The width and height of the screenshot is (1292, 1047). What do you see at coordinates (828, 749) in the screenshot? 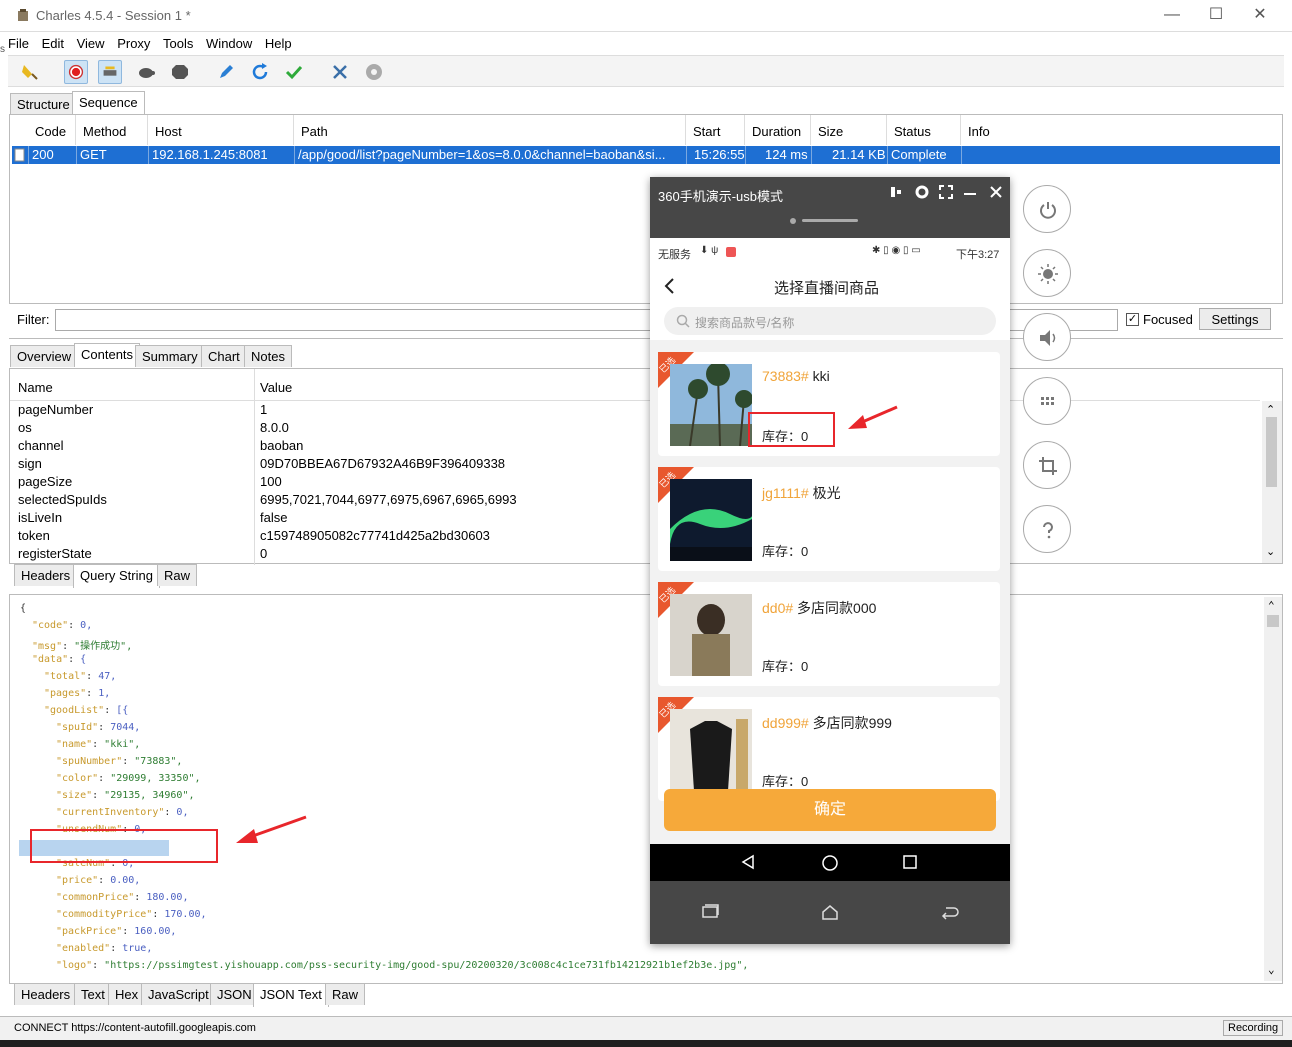
I see `product-card: 已选 dd999# 多店同款999 库存：0` at bounding box center [828, 749].